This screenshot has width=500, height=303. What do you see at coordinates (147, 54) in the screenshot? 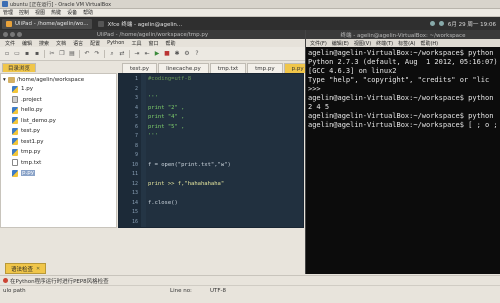
I see `unindent-icon: ⇤` at bounding box center [147, 54].